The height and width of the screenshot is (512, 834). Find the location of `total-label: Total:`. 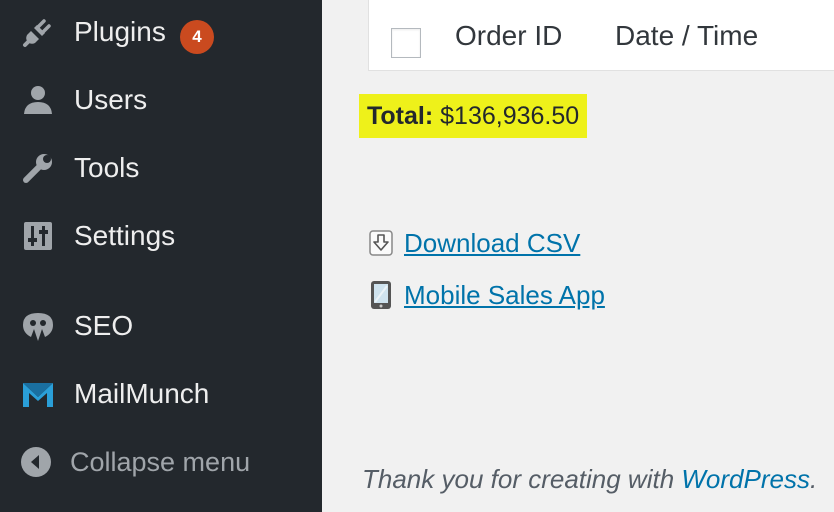

total-label: Total: is located at coordinates (400, 116).